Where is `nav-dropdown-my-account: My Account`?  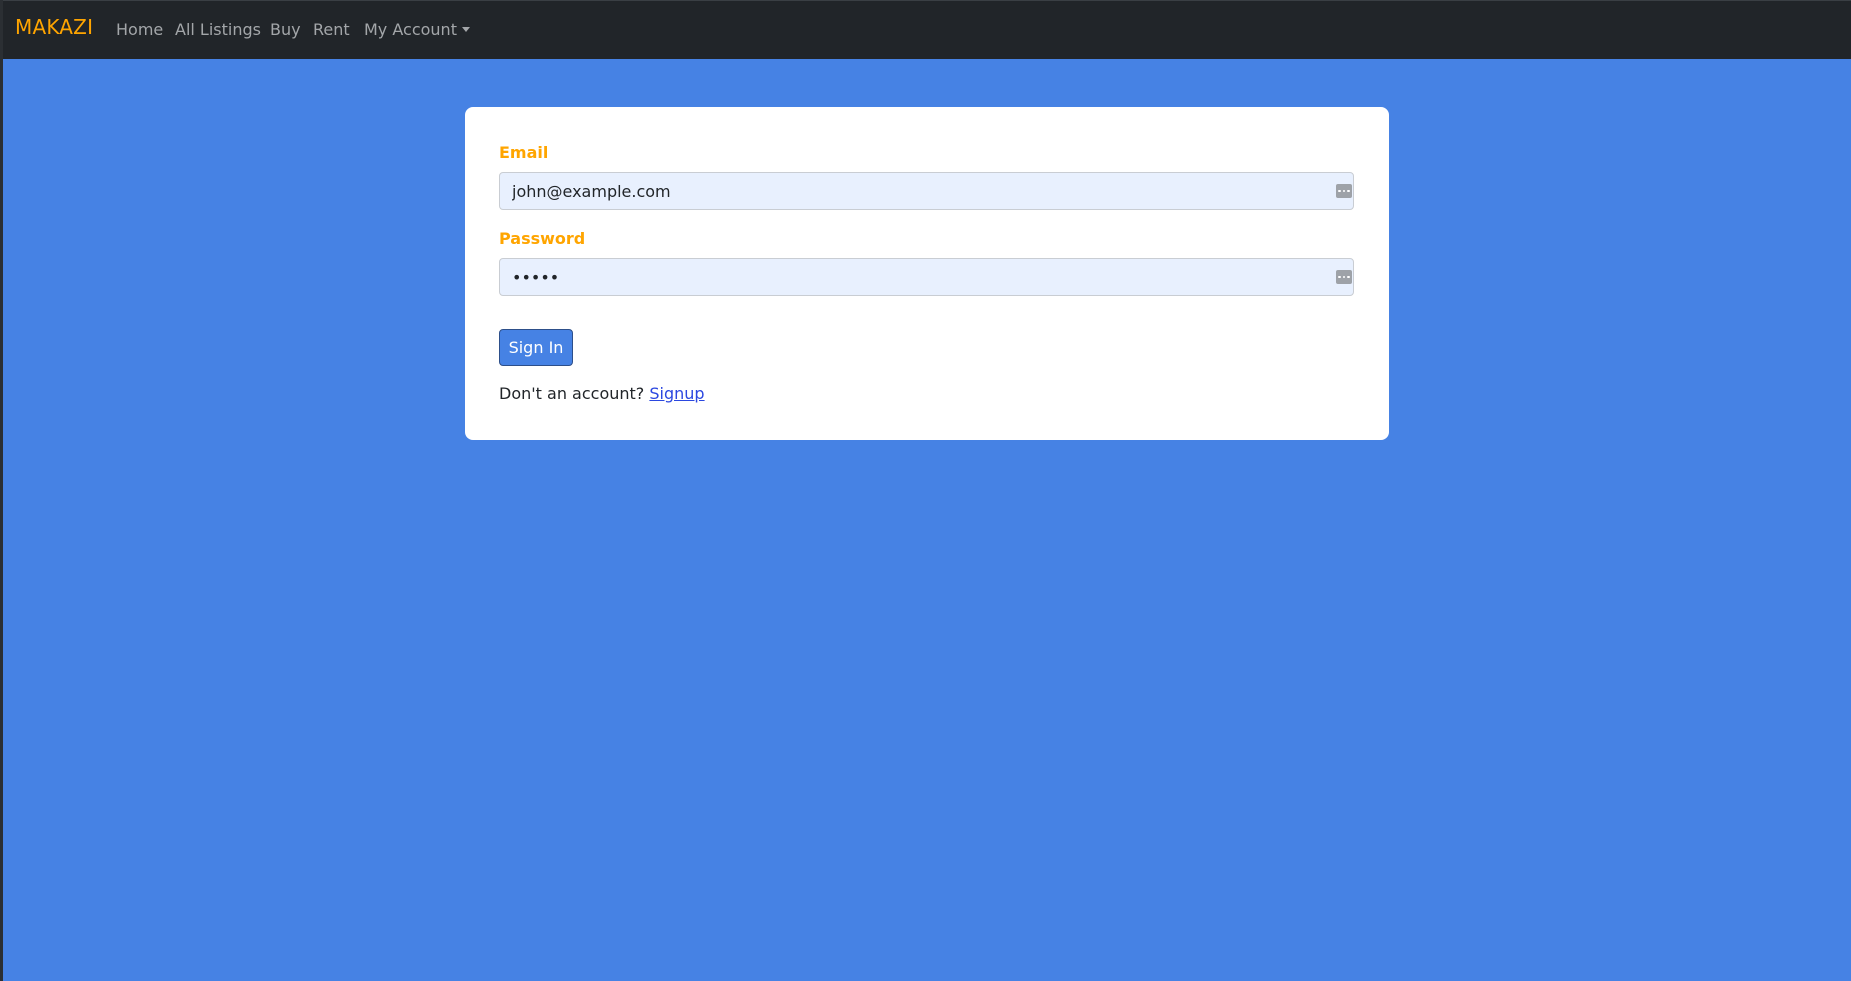
nav-dropdown-my-account: My Account is located at coordinates (417, 29).